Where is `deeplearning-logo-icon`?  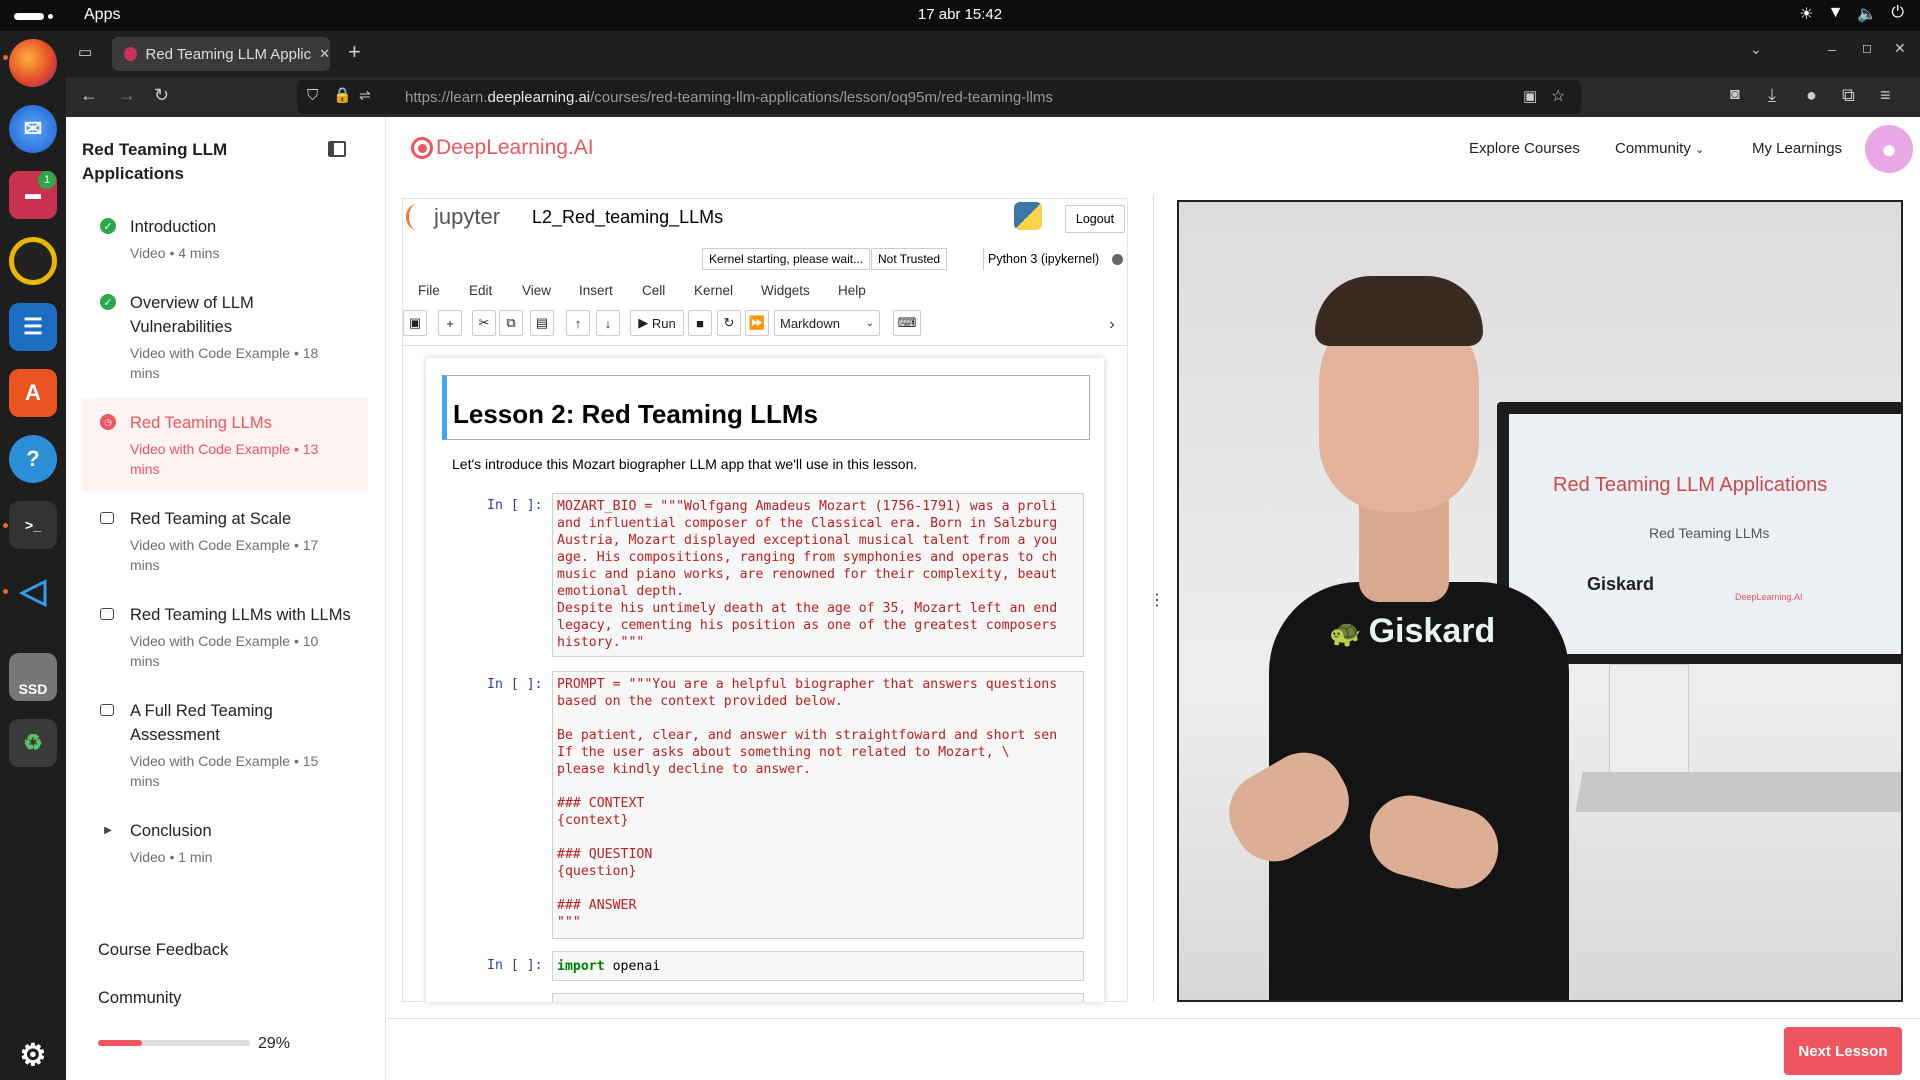 deeplearning-logo-icon is located at coordinates (422, 148).